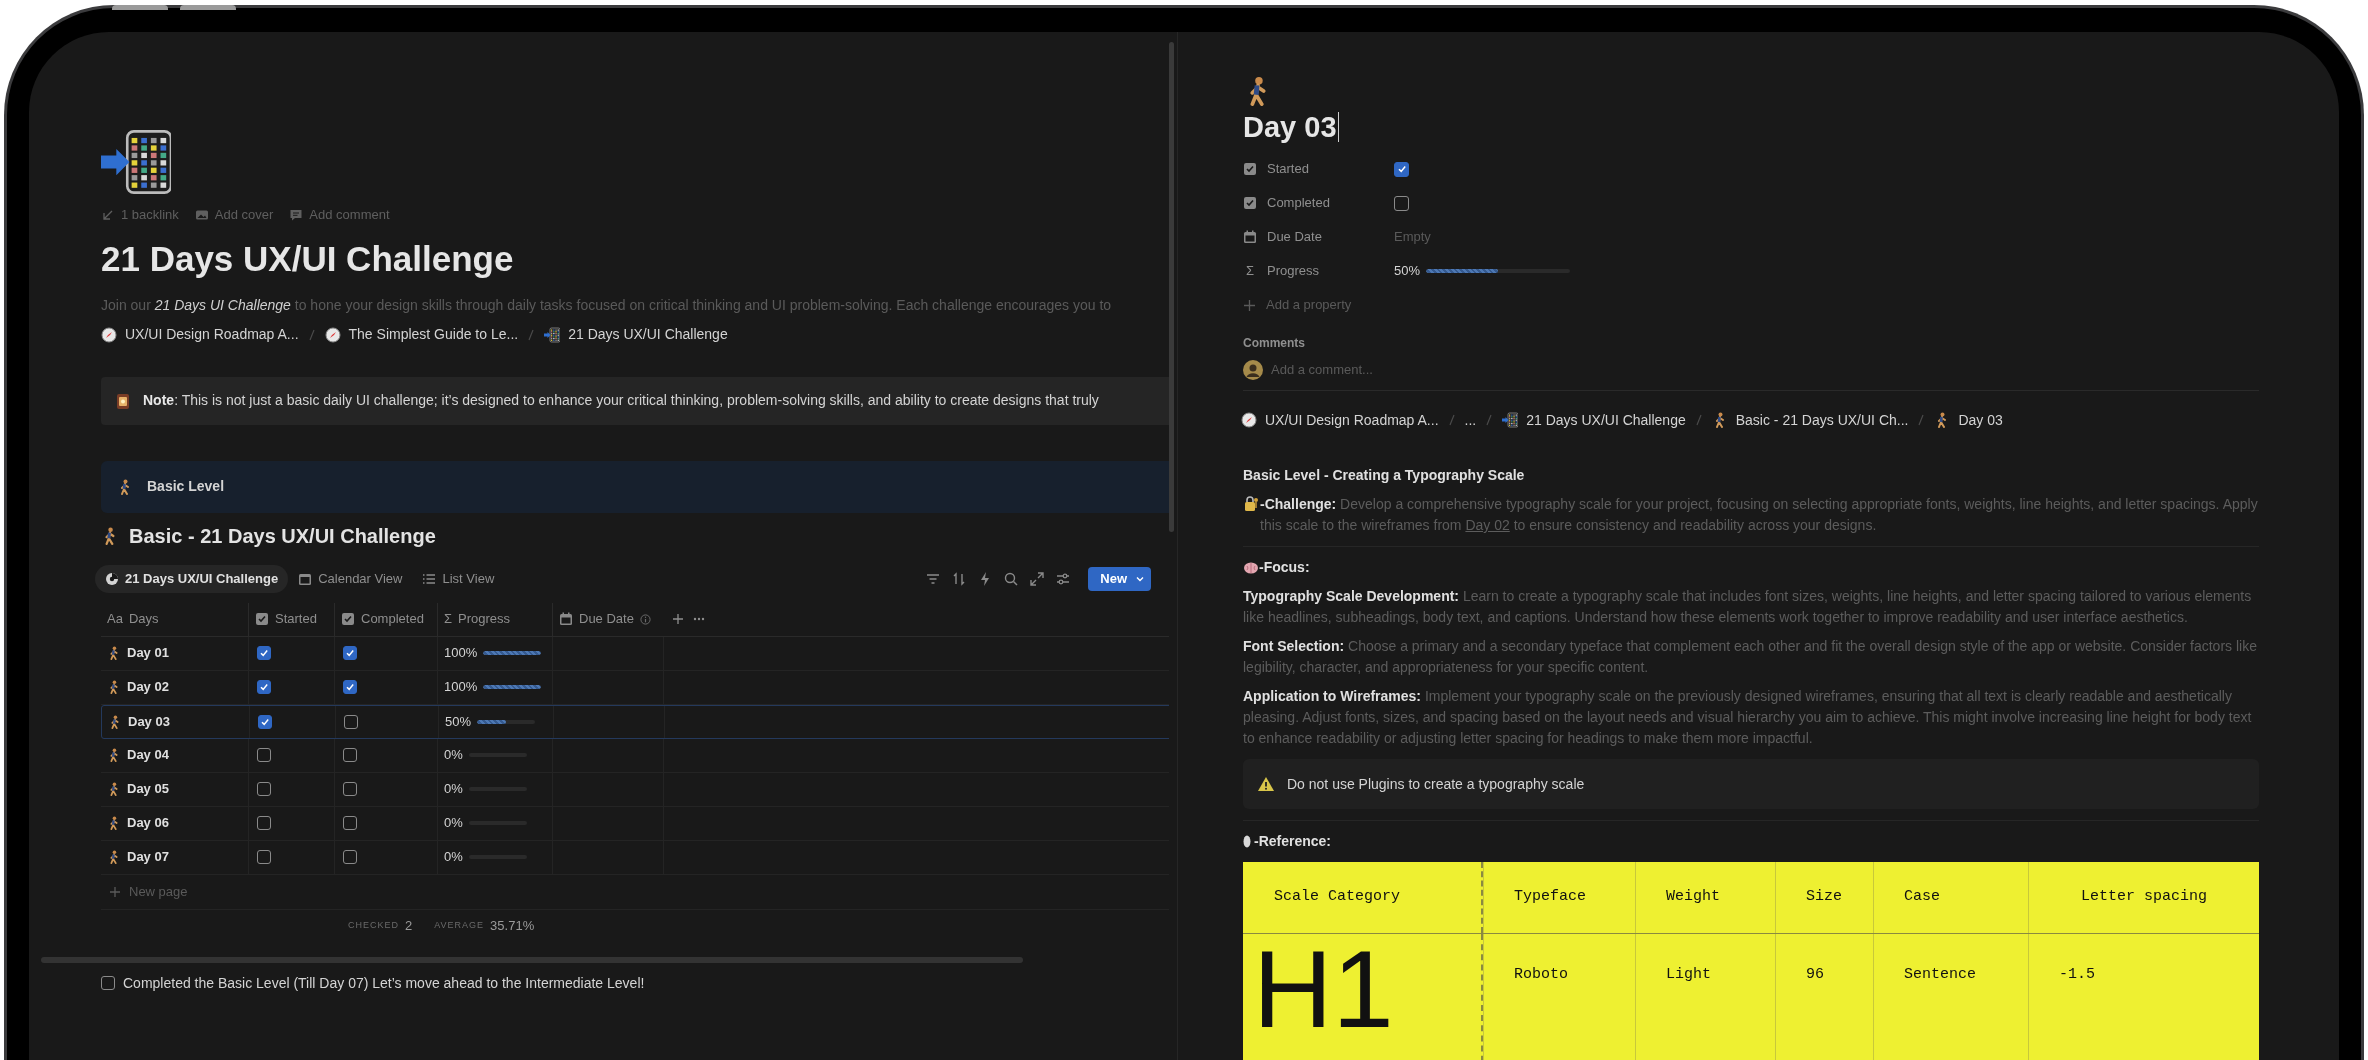 Image resolution: width=2368 pixels, height=1060 pixels. Describe the element at coordinates (296, 619) in the screenshot. I see `column-label: Started` at that location.